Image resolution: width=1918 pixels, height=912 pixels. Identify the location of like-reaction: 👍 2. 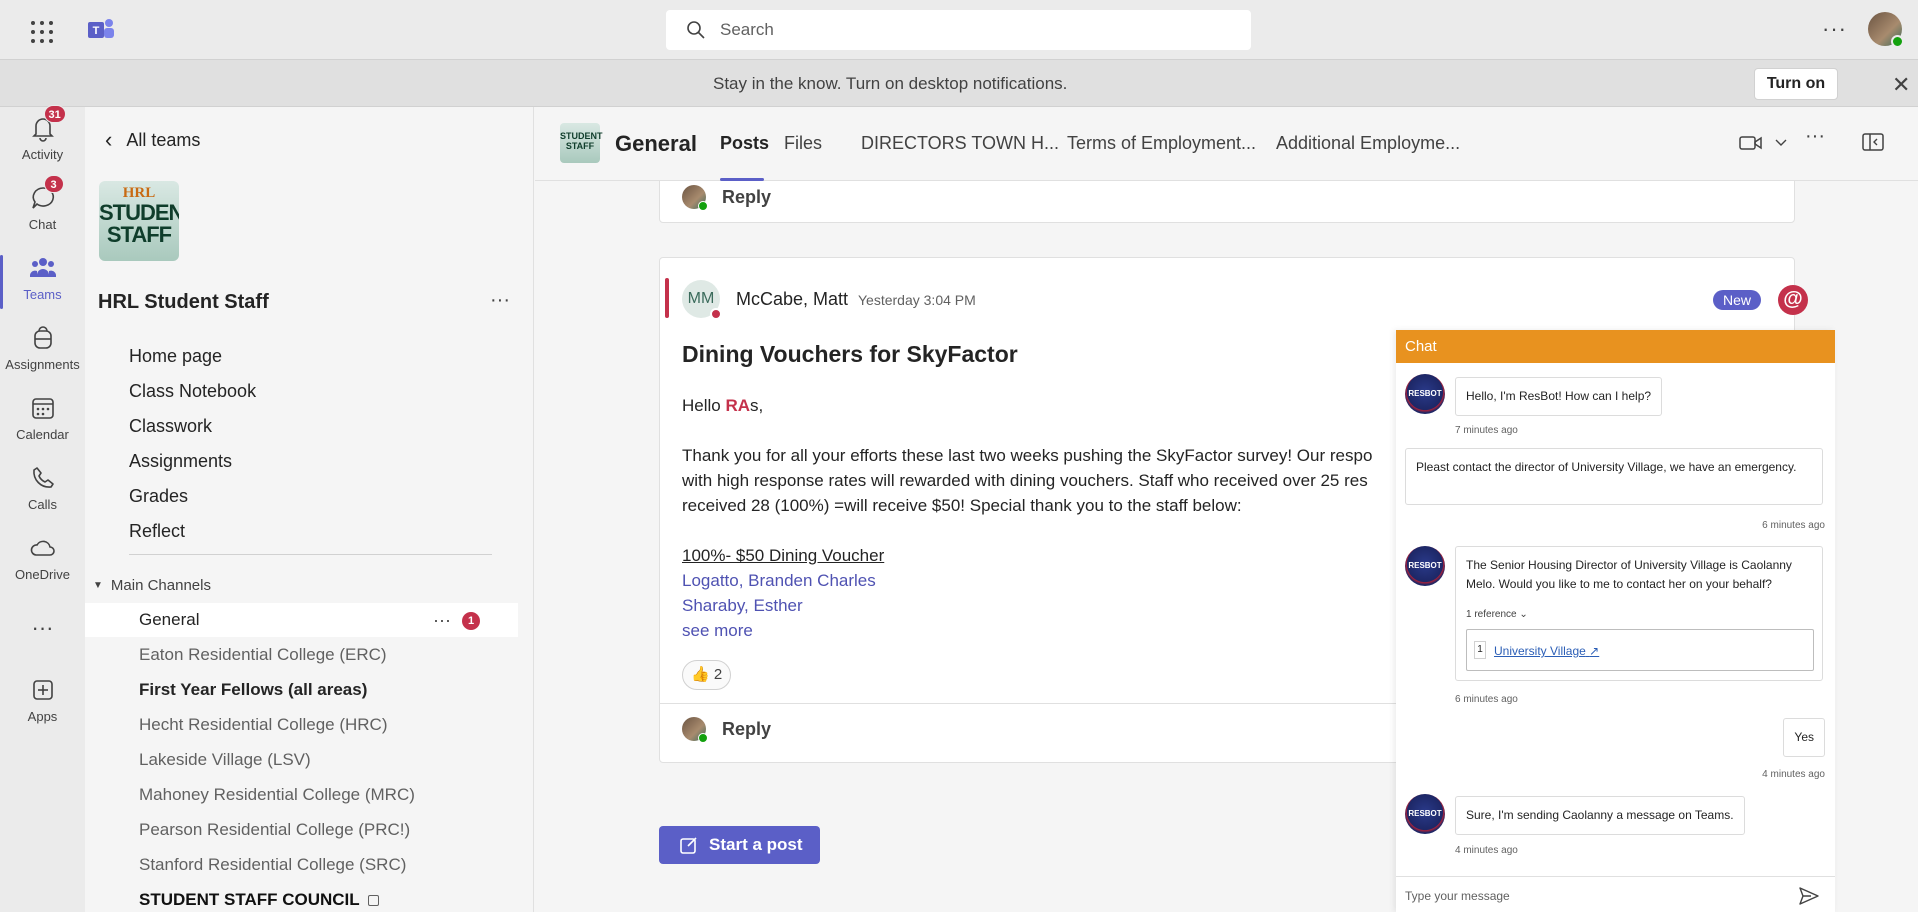
(707, 675).